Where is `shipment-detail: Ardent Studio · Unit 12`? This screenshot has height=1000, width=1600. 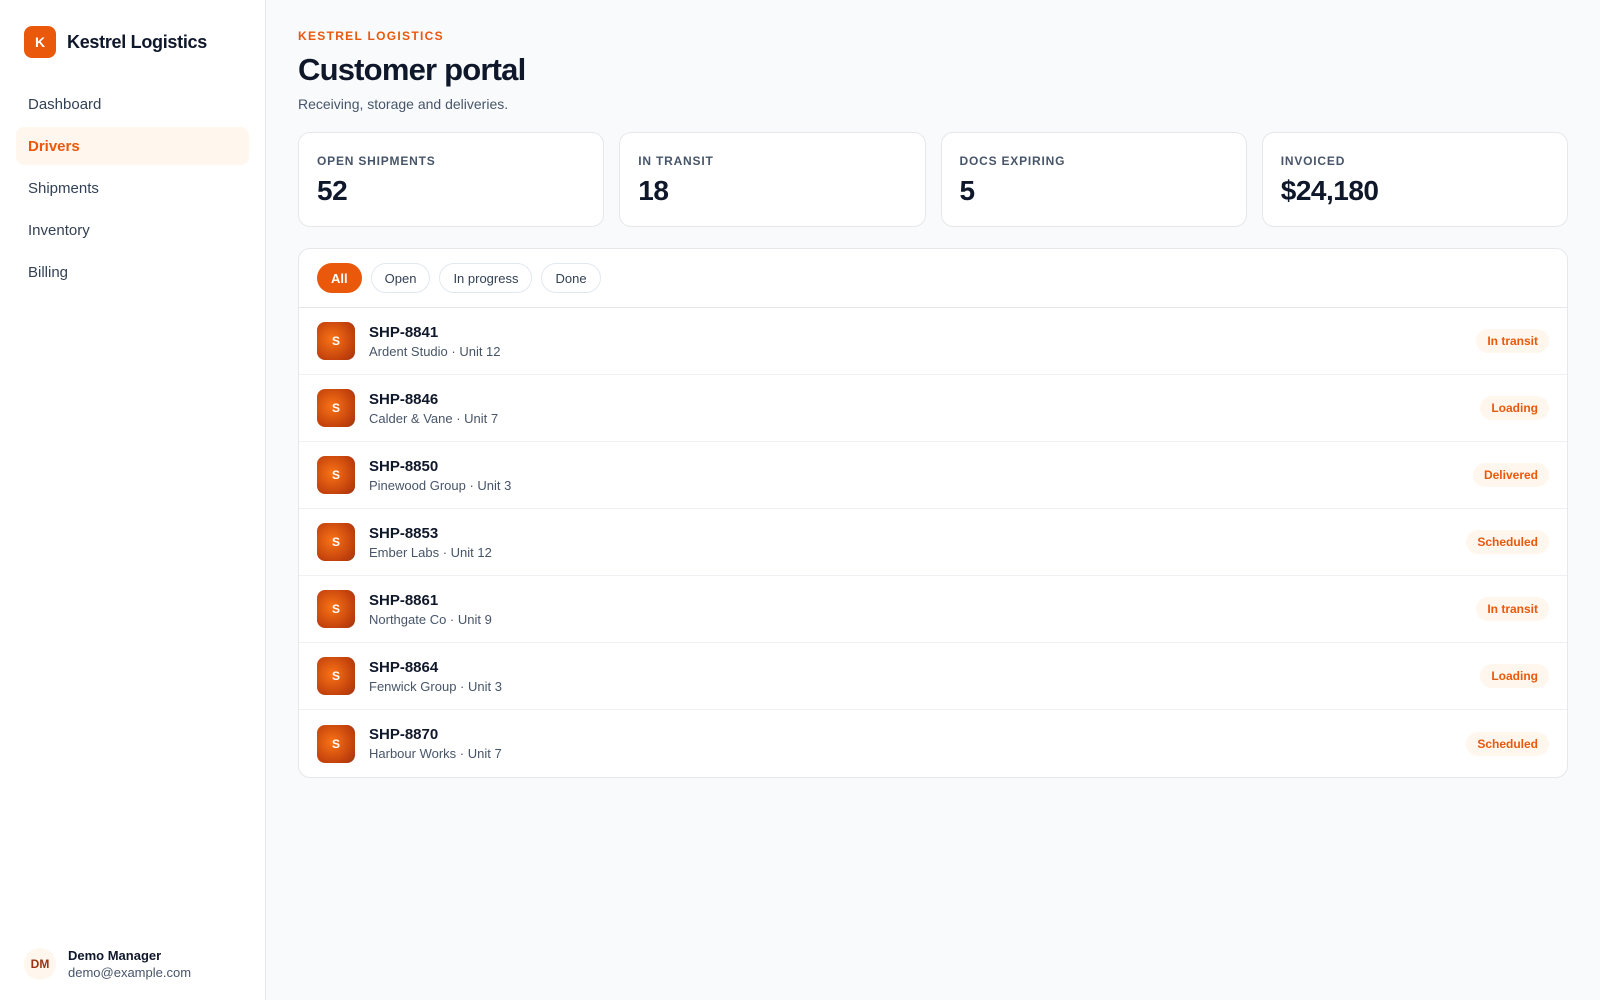
shipment-detail: Ardent Studio · Unit 12 is located at coordinates (435, 351).